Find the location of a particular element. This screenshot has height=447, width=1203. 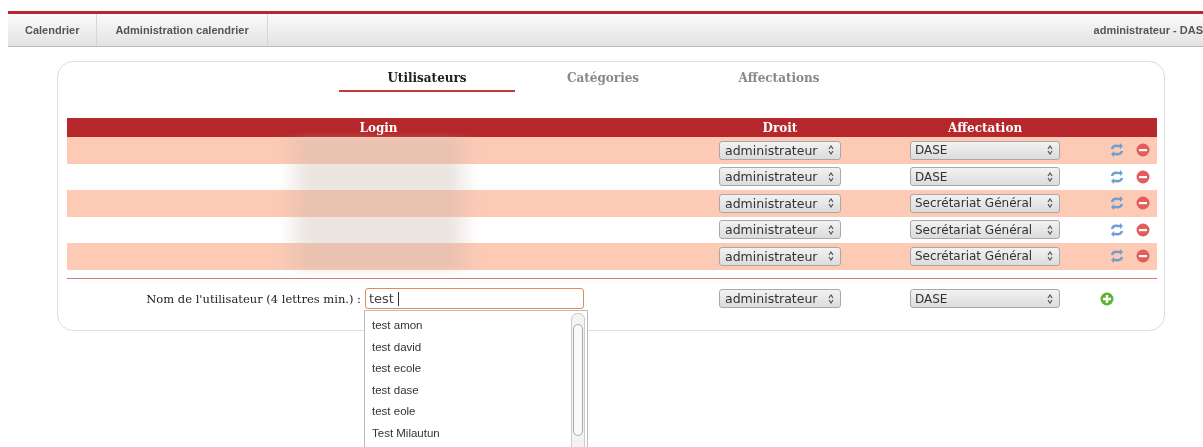

suggestion-item: Test Milautun is located at coordinates (467, 433).